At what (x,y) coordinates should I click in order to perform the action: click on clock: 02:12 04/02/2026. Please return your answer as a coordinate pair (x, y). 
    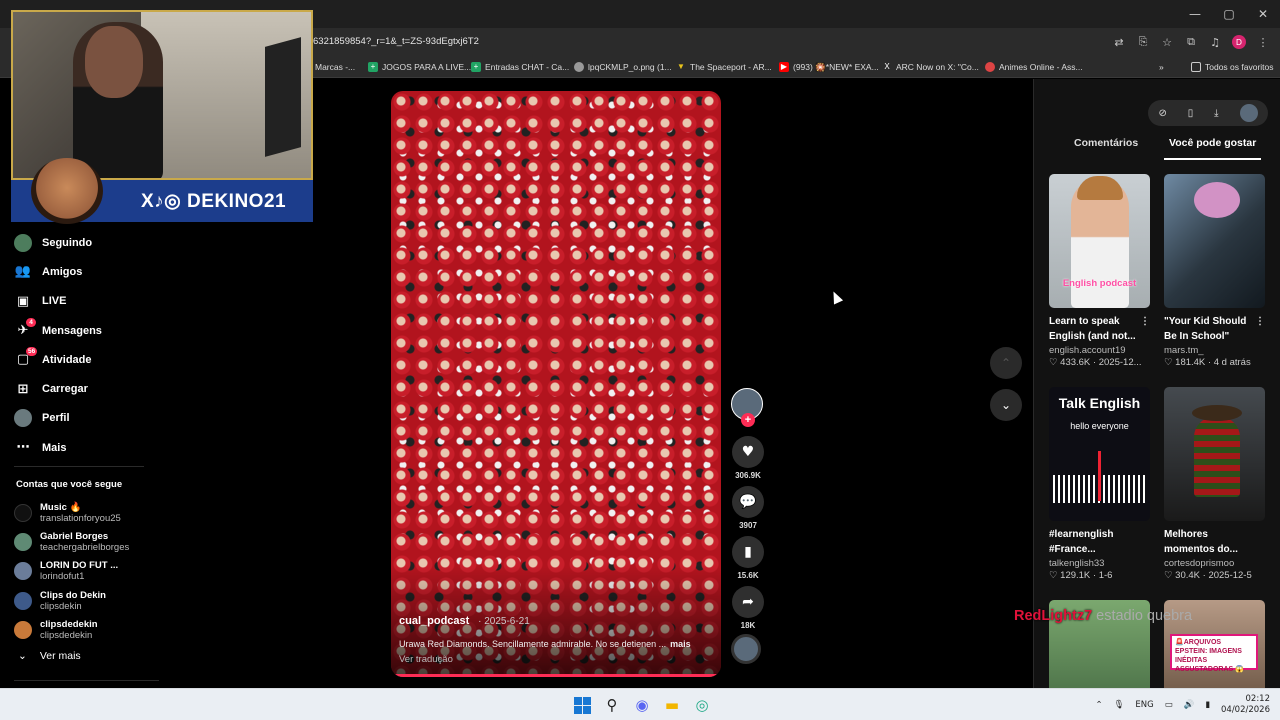
    Looking at the image, I should click on (1245, 705).